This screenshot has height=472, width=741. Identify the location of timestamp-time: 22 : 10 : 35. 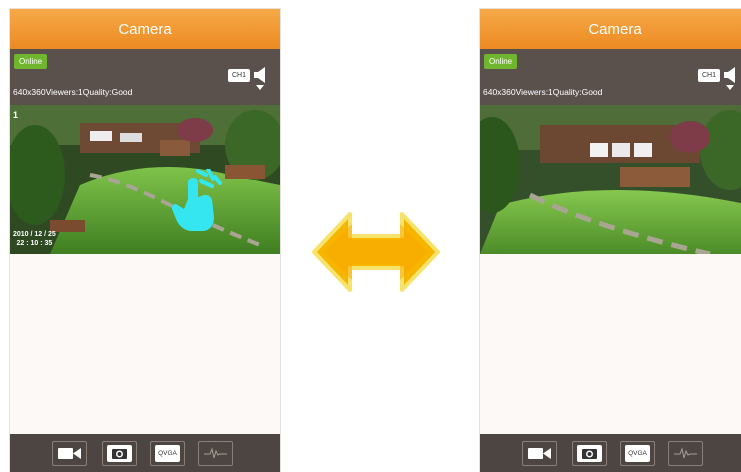
(34, 243).